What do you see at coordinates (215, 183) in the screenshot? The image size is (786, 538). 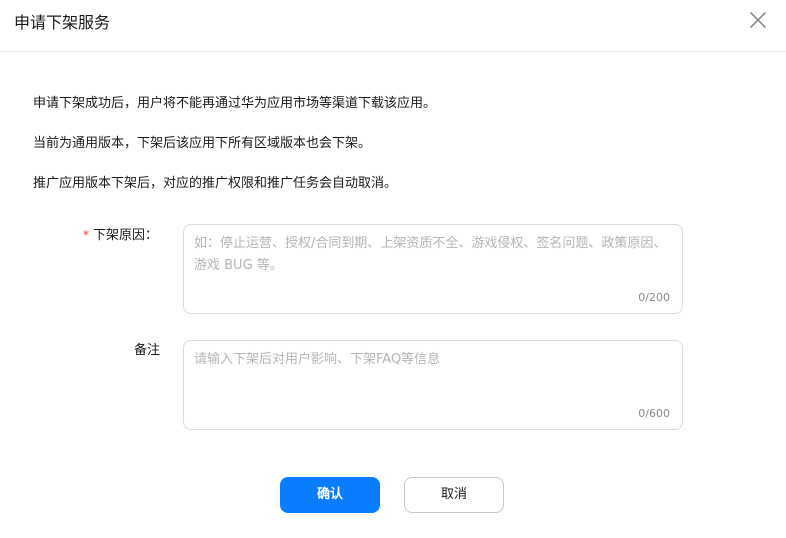 I see `notice-text: 推广应用版本下架后，对应的推广权限和推广任务会自动取消。` at bounding box center [215, 183].